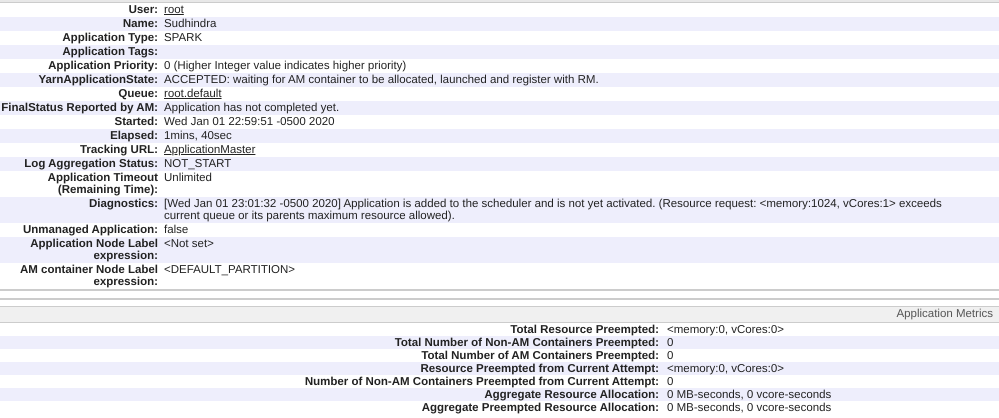 The width and height of the screenshot is (999, 418). What do you see at coordinates (250, 122) in the screenshot?
I see `field-value: Wed Jan 01 22:59:51 -0500 2020` at bounding box center [250, 122].